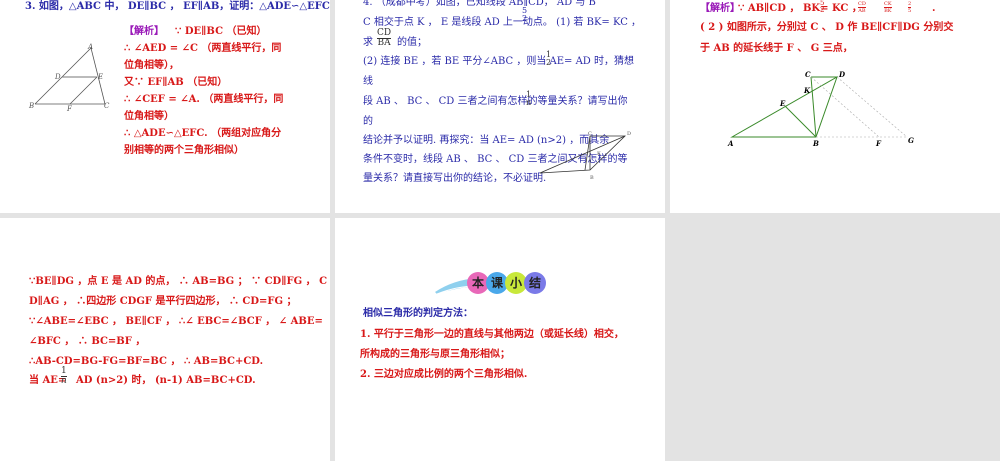 This screenshot has height=461, width=1000. Describe the element at coordinates (177, 6) in the screenshot. I see `problem-title: 3. 如图，△ABC 中， DE∥BC ， EF∥AB，证明：△ADE∽△EFC` at that location.